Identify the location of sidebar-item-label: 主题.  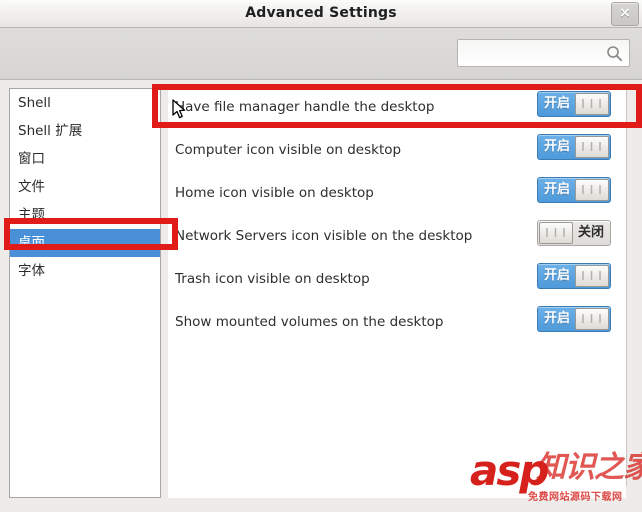
(31, 215).